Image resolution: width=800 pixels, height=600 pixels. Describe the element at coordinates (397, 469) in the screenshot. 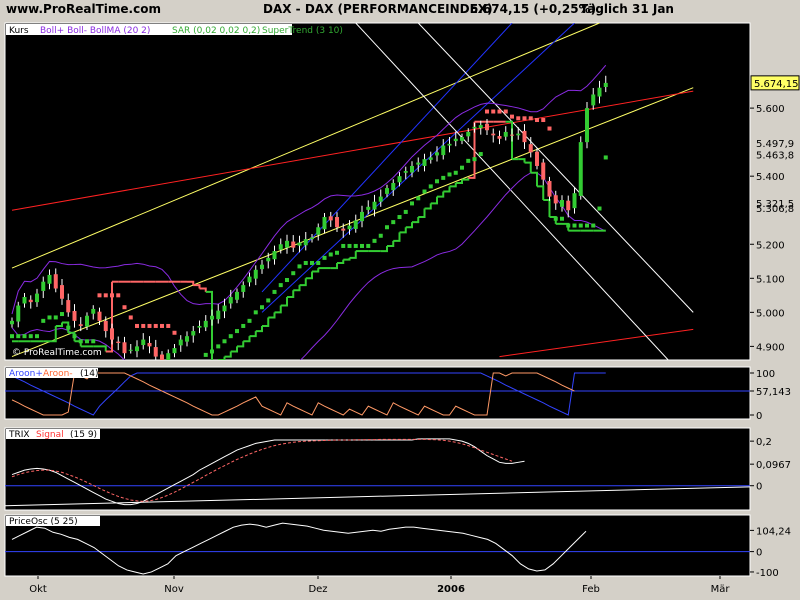

I see `trix-panel: TRIX Signal (15 9) 0,2 0,0967 0` at that location.